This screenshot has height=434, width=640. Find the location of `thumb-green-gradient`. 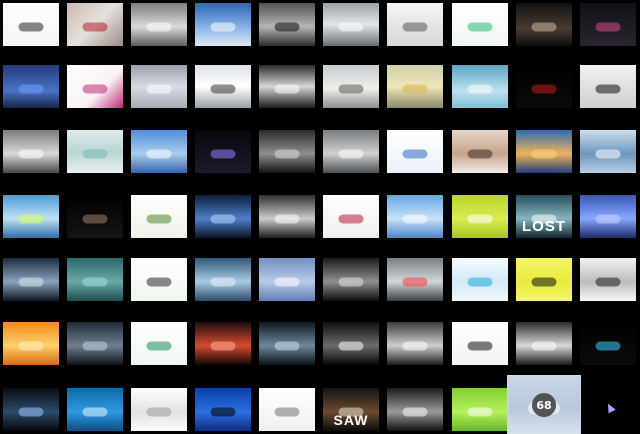

thumb-green-gradient is located at coordinates (480, 409).